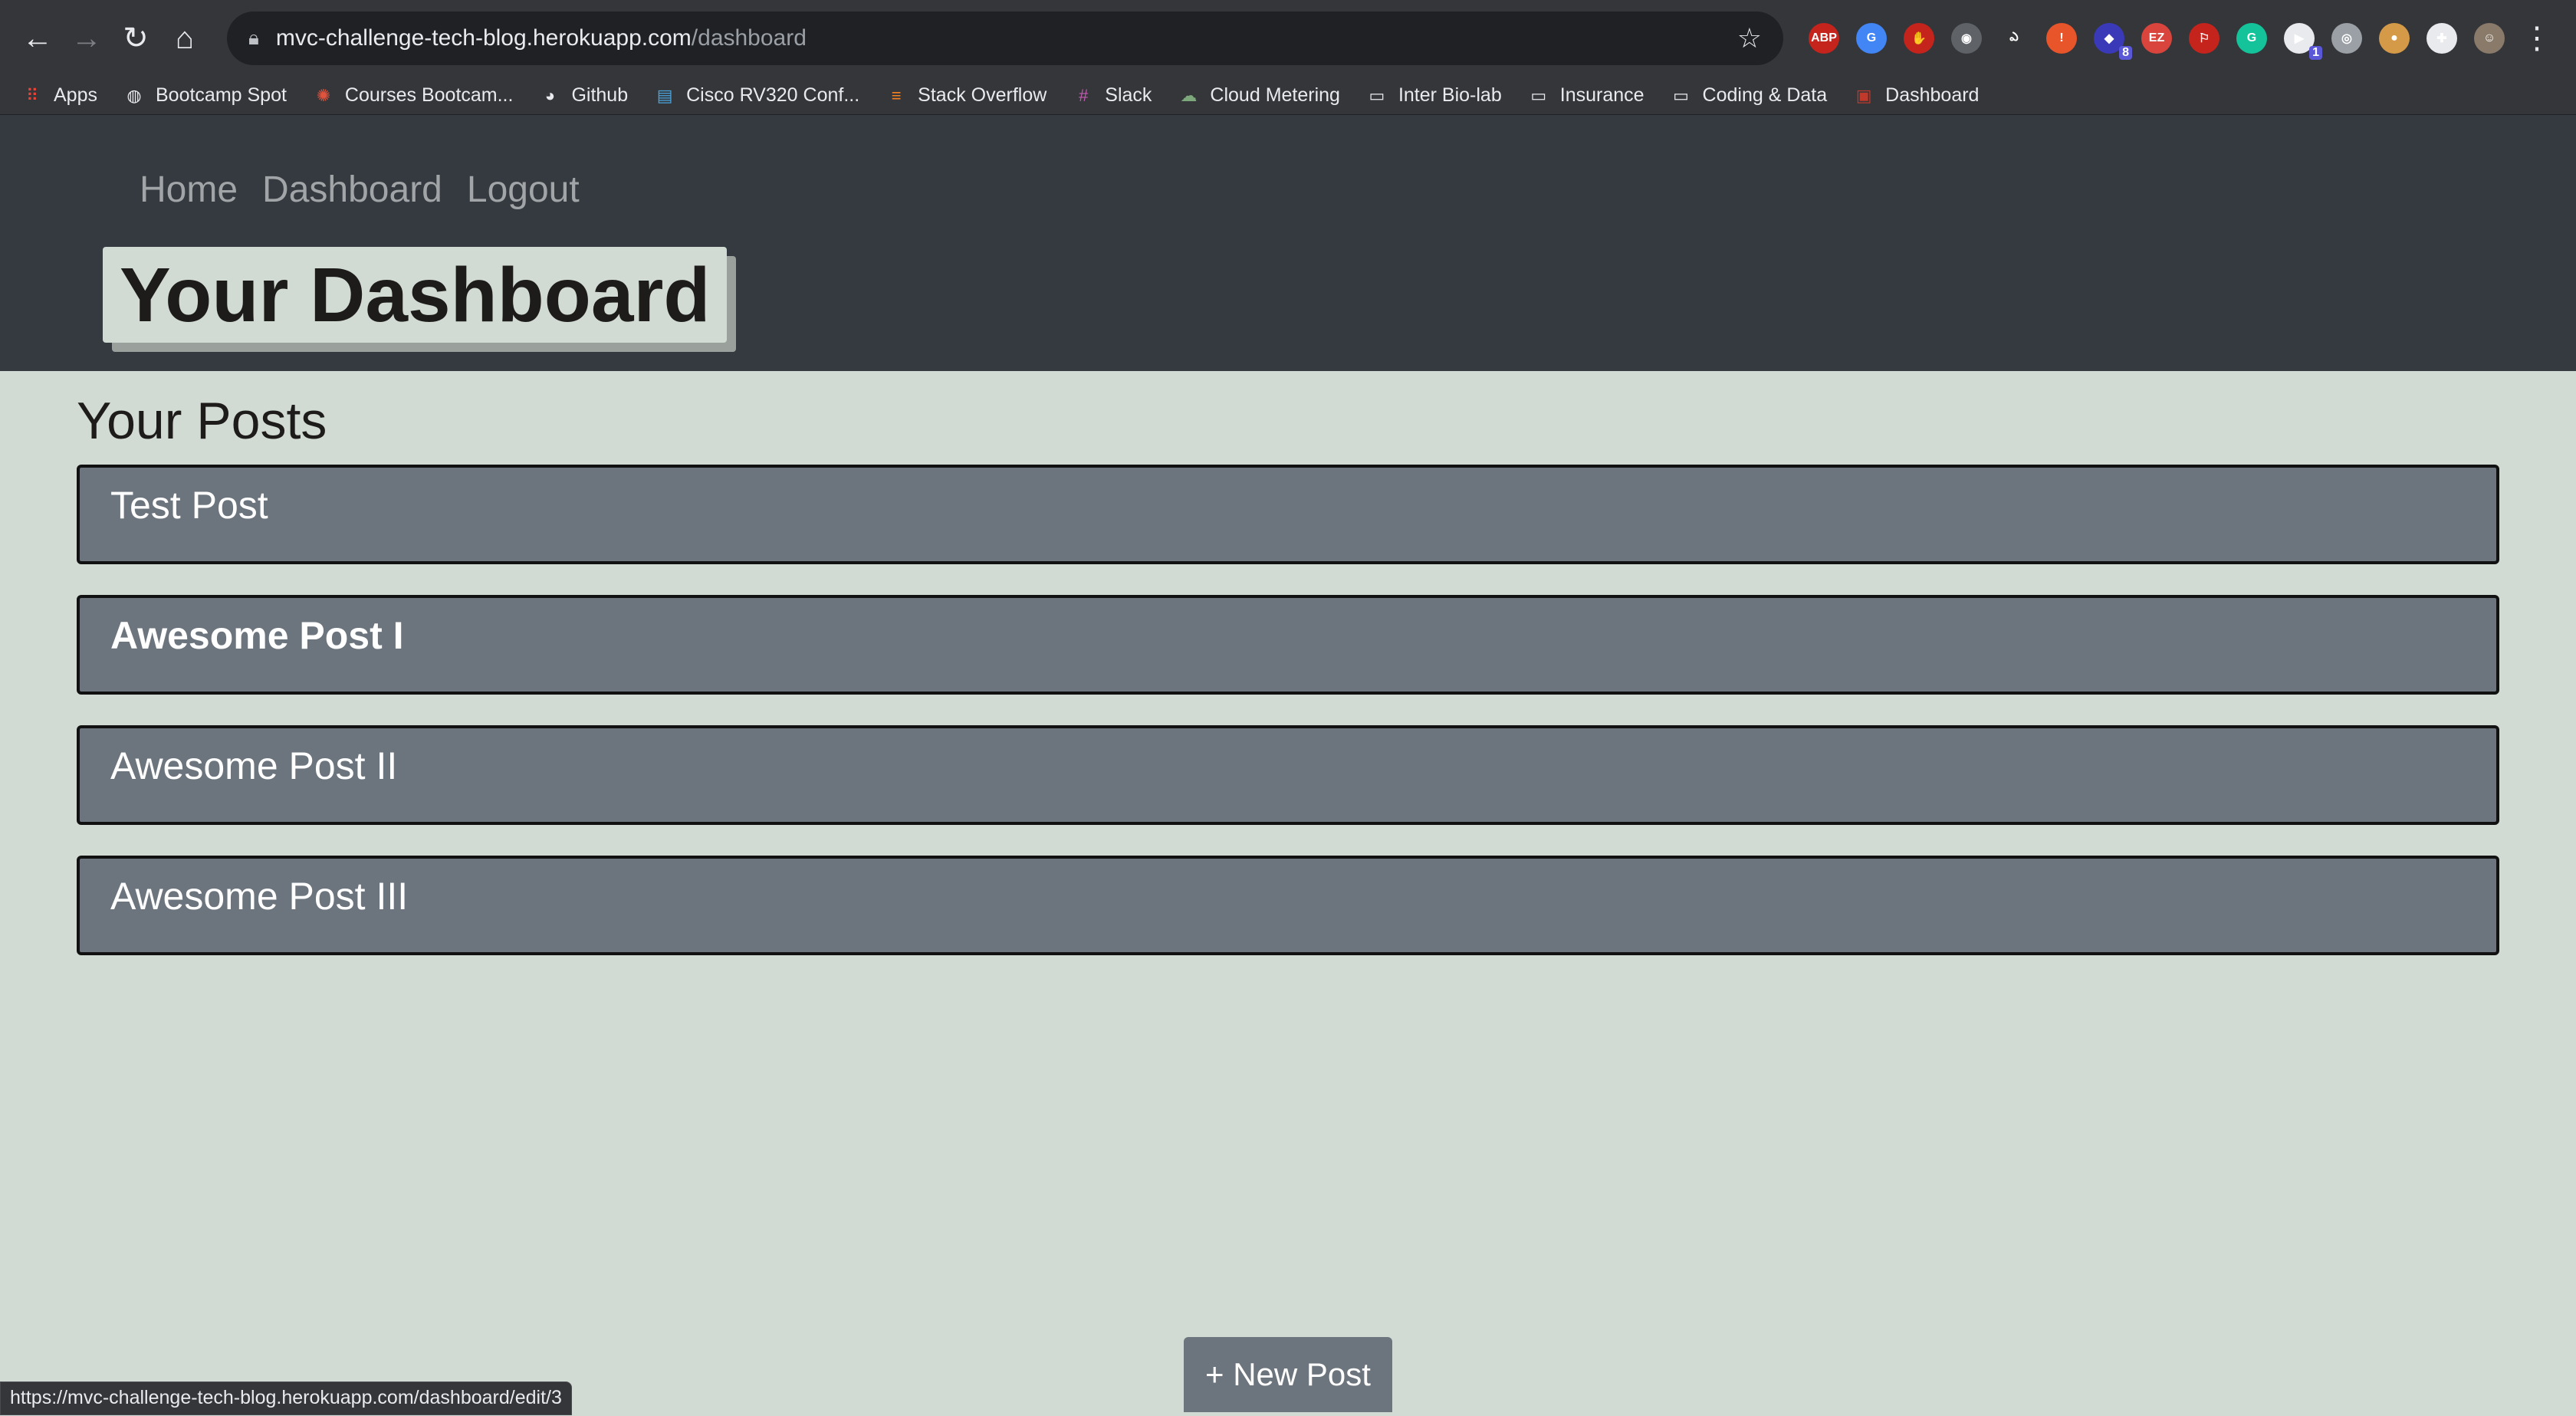 This screenshot has height=1416, width=2576. Describe the element at coordinates (86, 38) in the screenshot. I see `forward-arrow-icon: →` at that location.